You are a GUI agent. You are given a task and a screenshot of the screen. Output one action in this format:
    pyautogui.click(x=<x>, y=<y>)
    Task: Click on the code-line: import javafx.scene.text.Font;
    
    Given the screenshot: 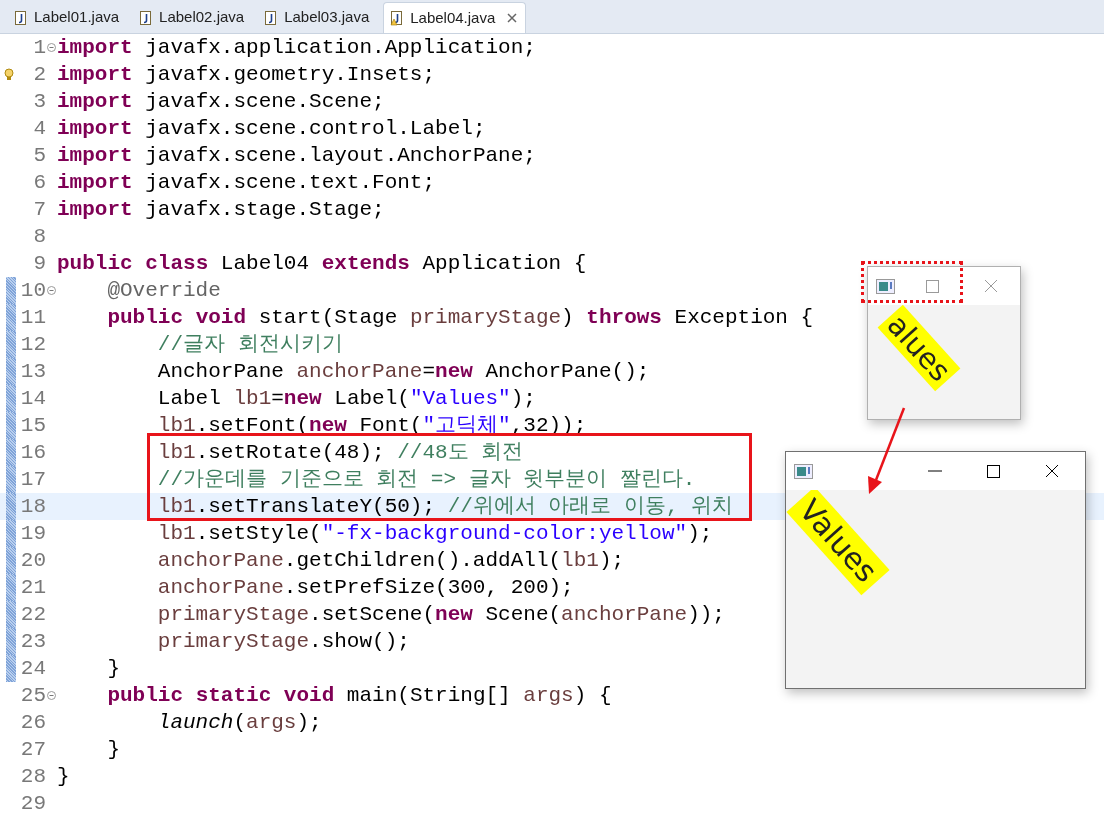 What is the action you would take?
    pyautogui.click(x=246, y=183)
    